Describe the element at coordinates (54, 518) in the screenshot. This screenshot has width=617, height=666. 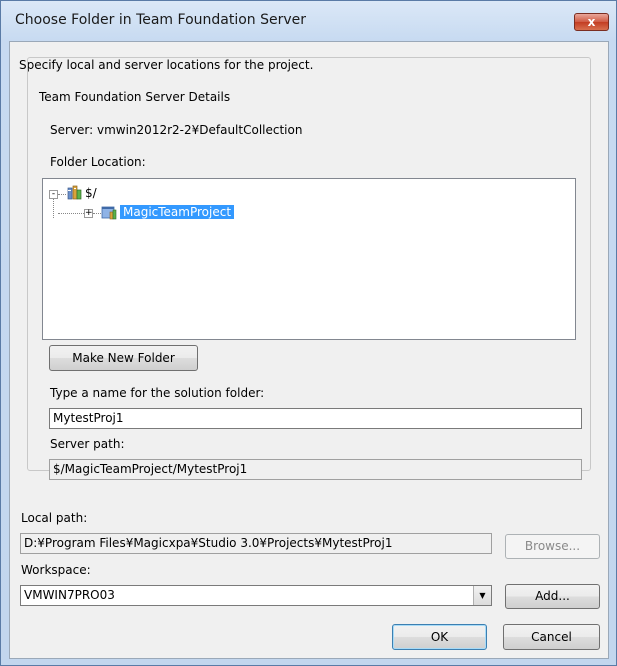
I see `local-path-label: Local path:` at that location.